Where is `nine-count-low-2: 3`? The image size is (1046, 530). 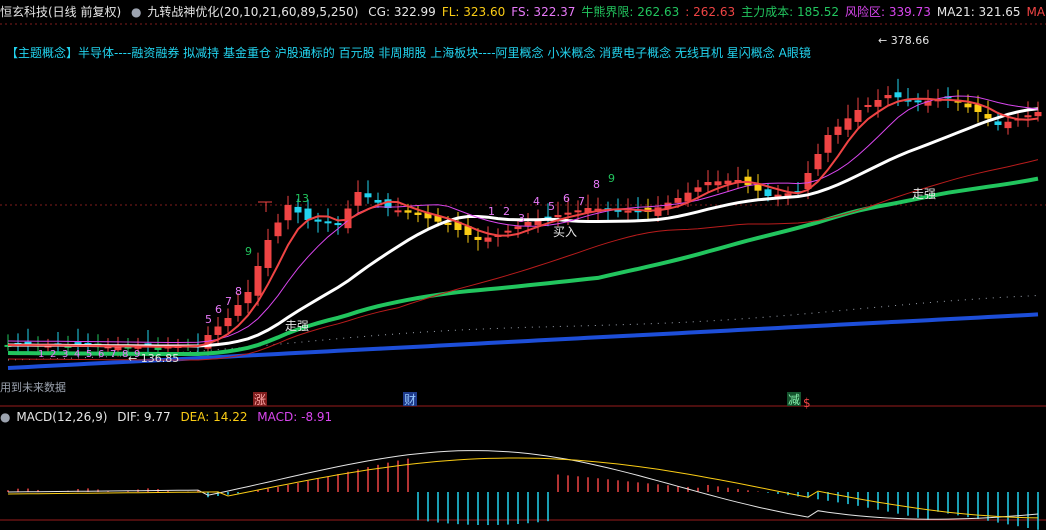 nine-count-low-2: 3 is located at coordinates (65, 354).